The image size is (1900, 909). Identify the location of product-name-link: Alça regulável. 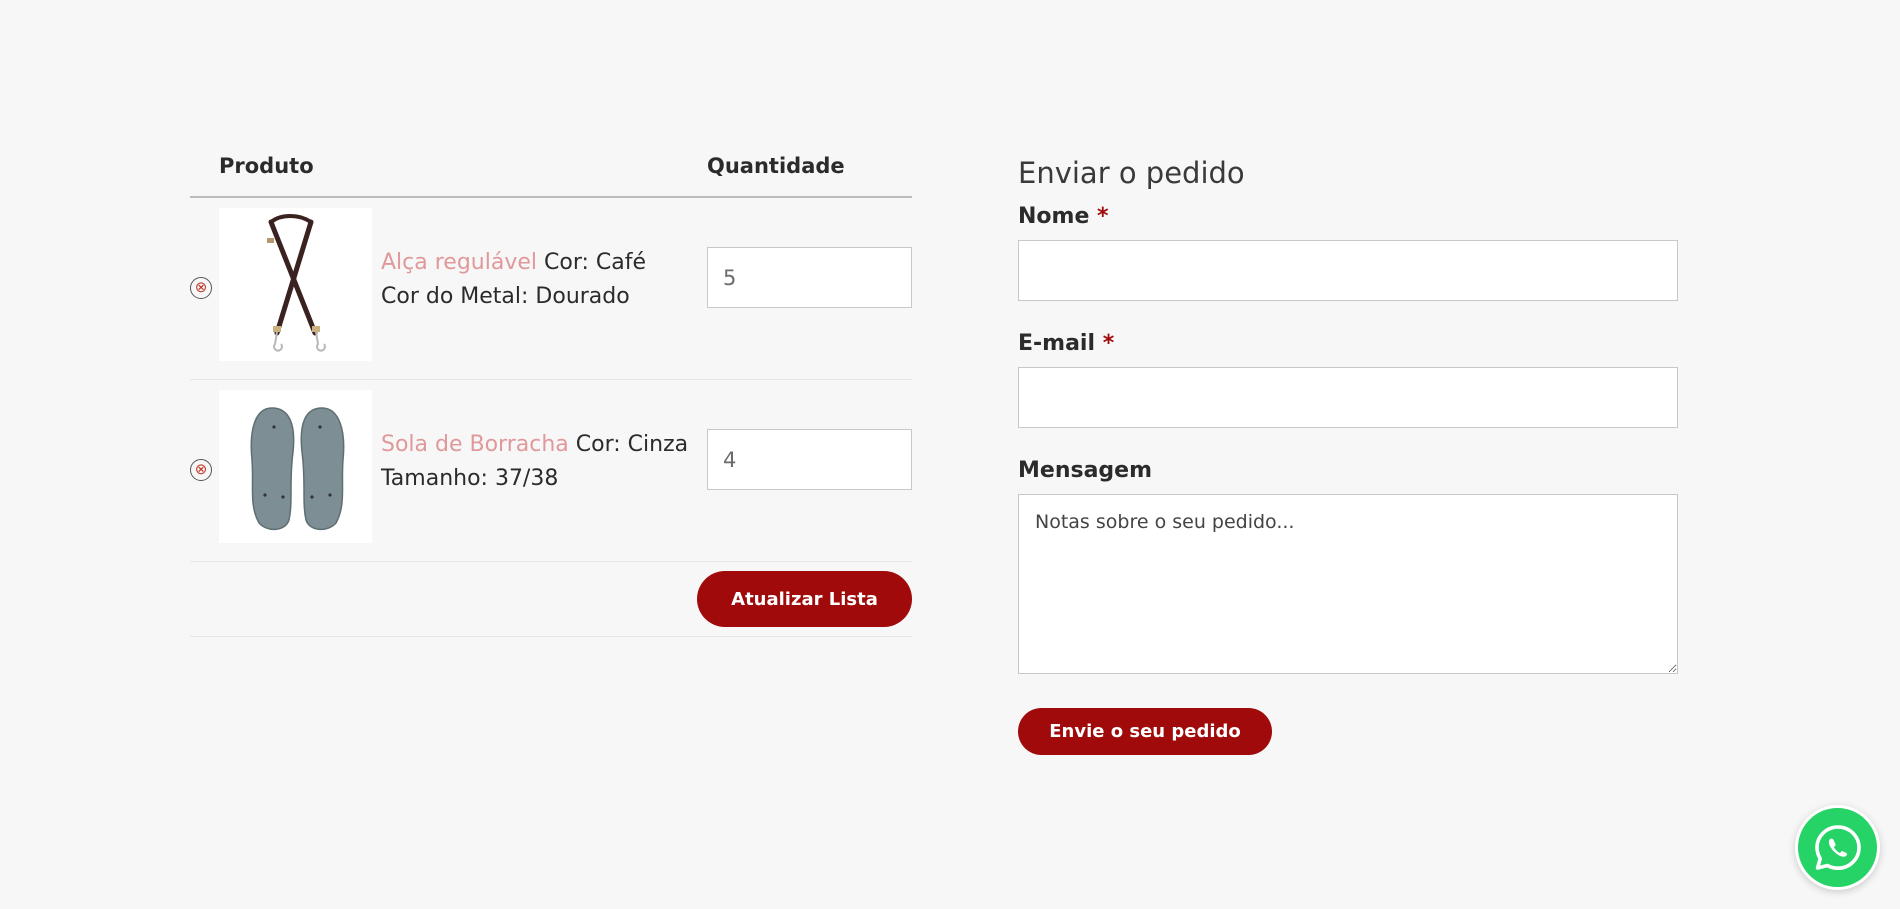
(459, 262).